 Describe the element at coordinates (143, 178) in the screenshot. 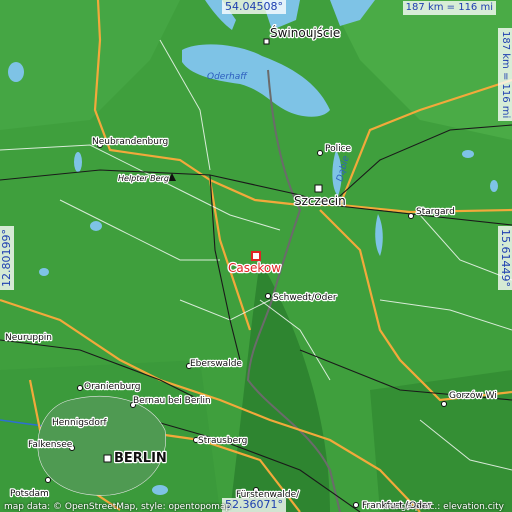

I see `label-helpter-berg: Helpter Berg` at that location.